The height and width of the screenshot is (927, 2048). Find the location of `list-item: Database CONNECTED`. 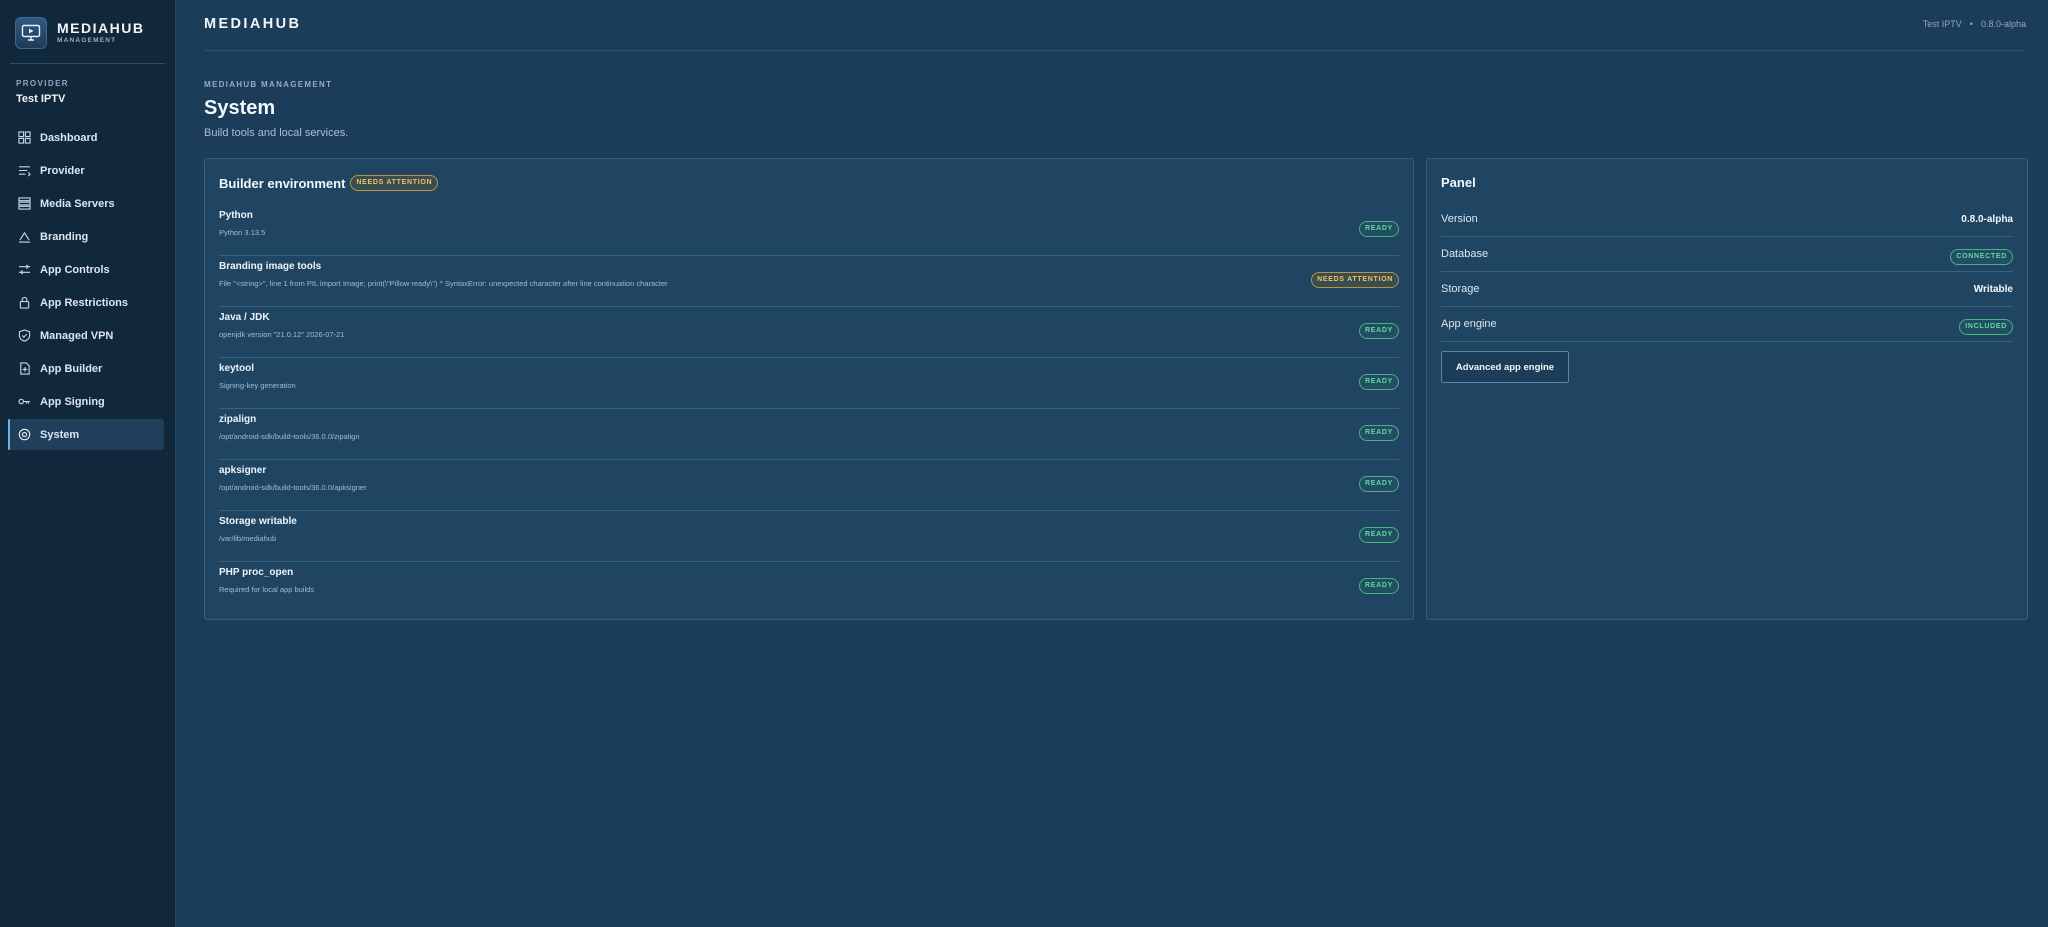

list-item: Database CONNECTED is located at coordinates (1727, 254).